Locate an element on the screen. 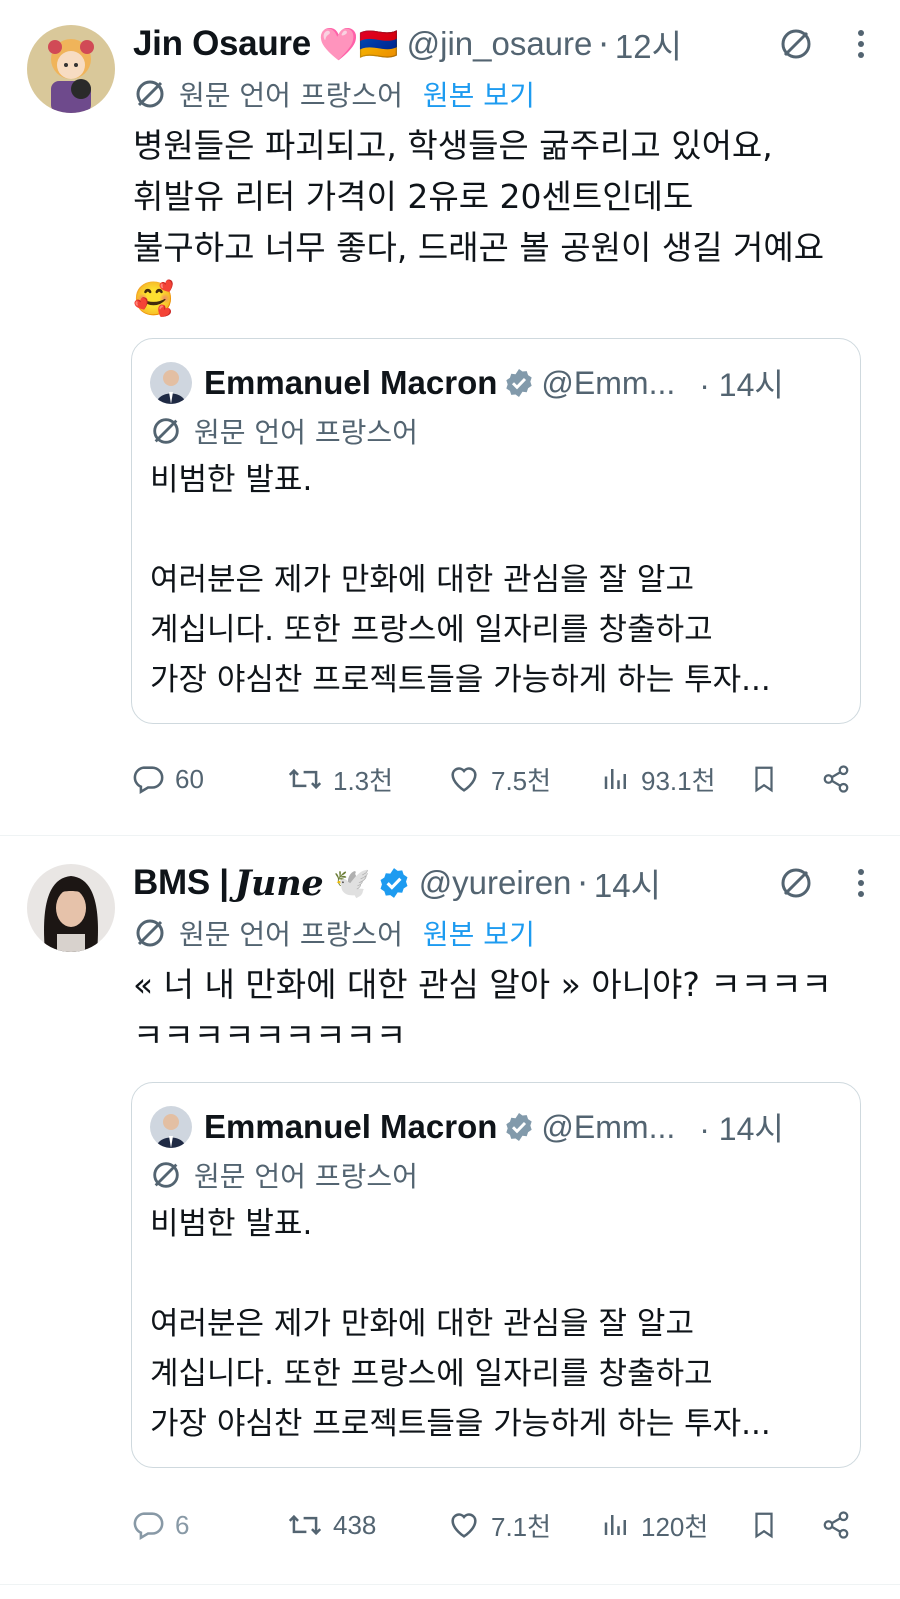 The image size is (900, 1599). views-button: 120천 is located at coordinates (675, 1525).